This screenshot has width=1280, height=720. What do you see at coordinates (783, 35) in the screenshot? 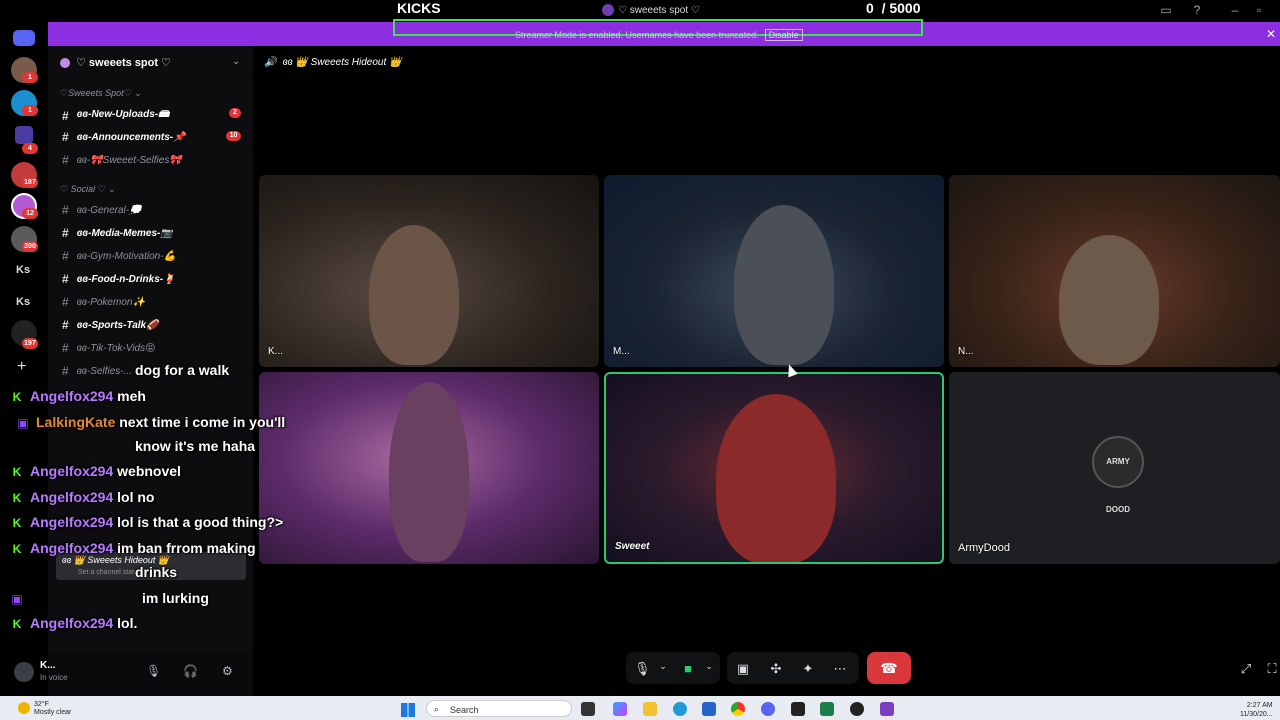
I see `disable-button: Disable` at bounding box center [783, 35].